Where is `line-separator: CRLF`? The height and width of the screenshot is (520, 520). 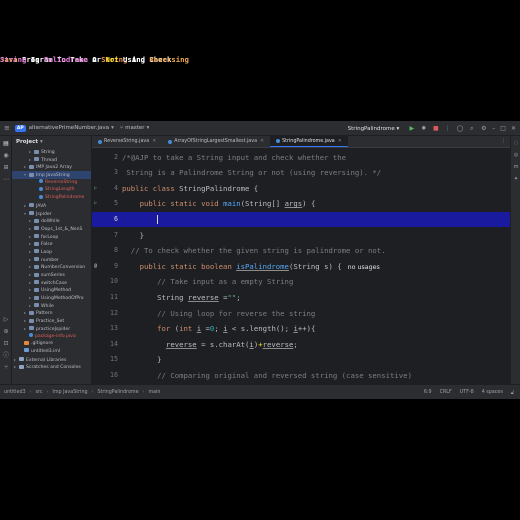 line-separator: CRLF is located at coordinates (446, 392).